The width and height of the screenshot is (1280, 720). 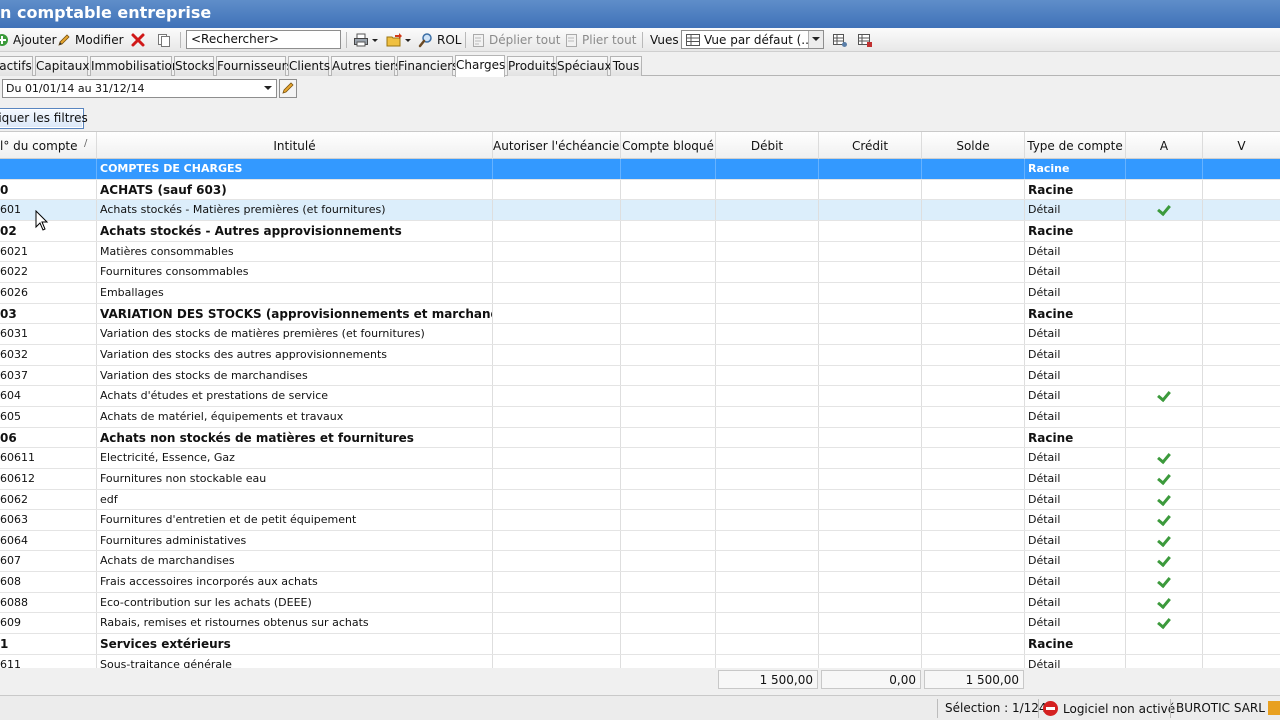 I want to click on tab-clients: Clients, so click(x=309, y=66).